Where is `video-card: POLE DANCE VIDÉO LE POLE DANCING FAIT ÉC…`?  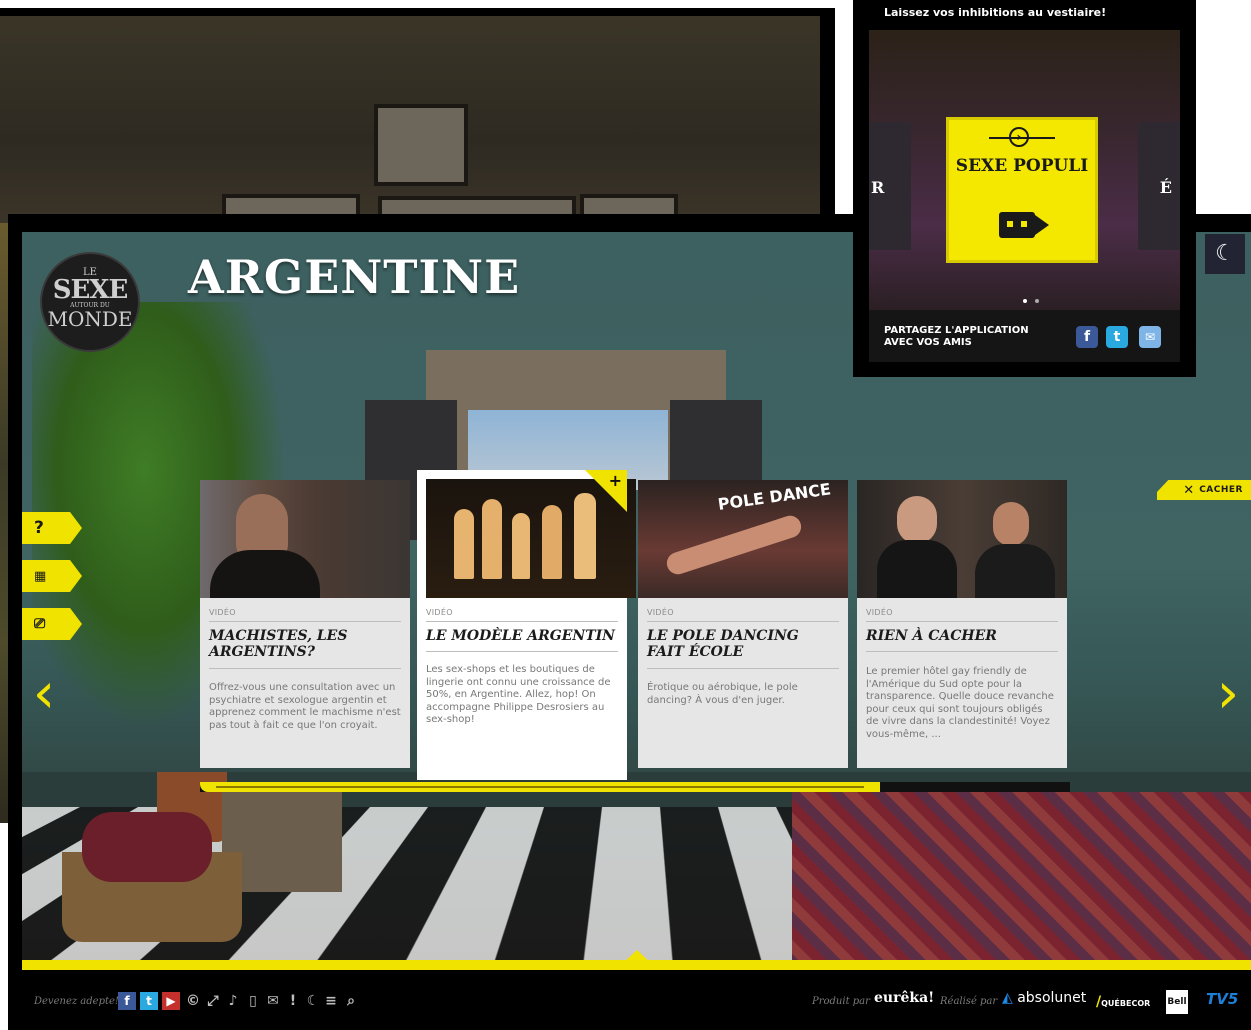 video-card: POLE DANCE VIDÉO LE POLE DANCING FAIT ÉC… is located at coordinates (743, 623).